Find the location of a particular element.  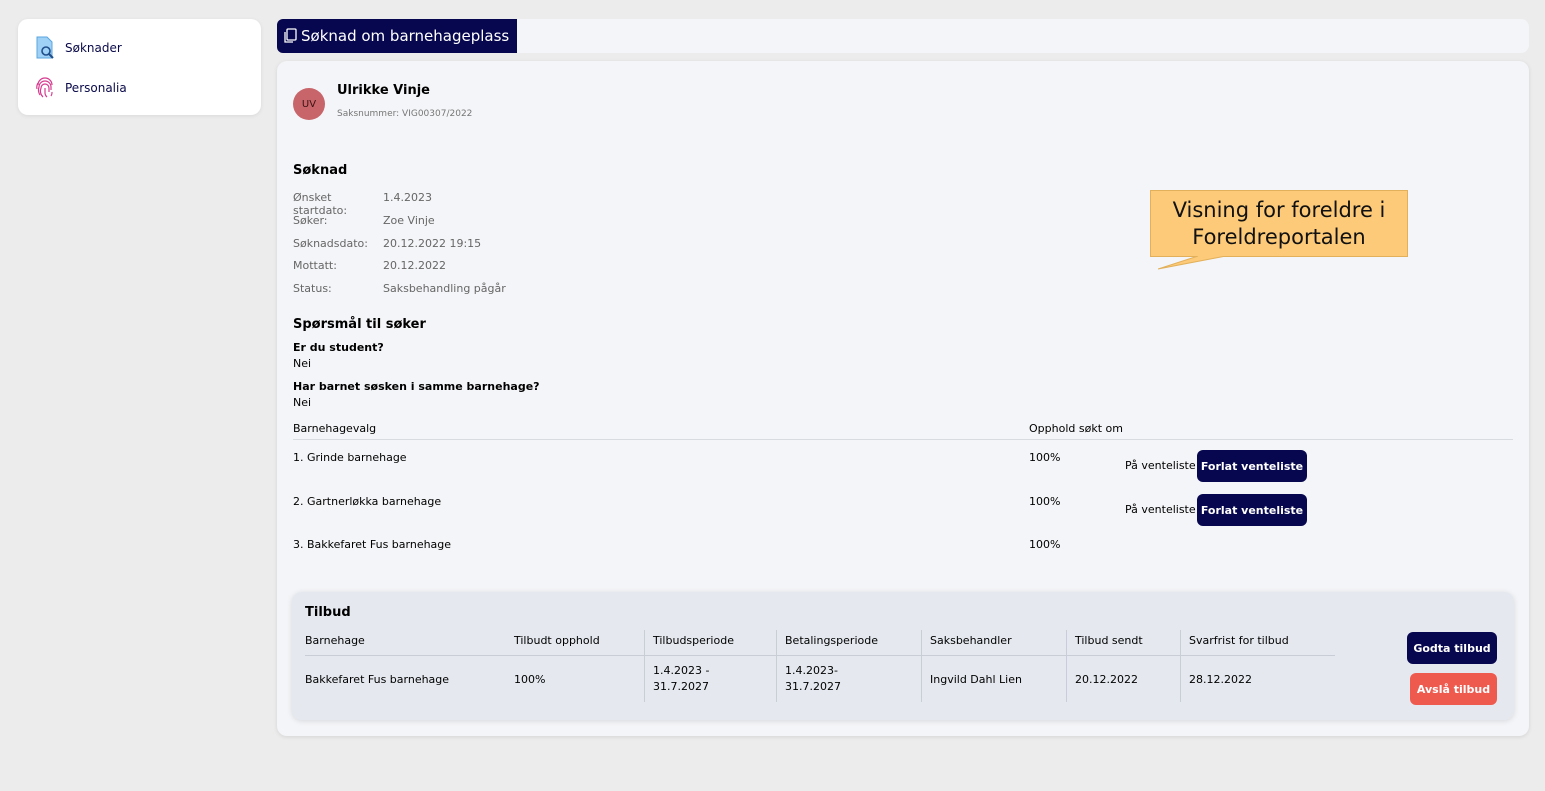

field-value: 20.12.2022 is located at coordinates (414, 265).